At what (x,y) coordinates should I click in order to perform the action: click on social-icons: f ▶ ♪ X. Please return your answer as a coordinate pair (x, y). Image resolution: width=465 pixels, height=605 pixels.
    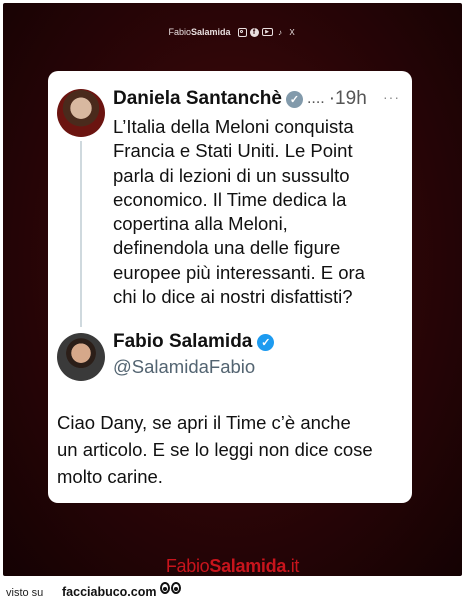
    Looking at the image, I should click on (267, 32).